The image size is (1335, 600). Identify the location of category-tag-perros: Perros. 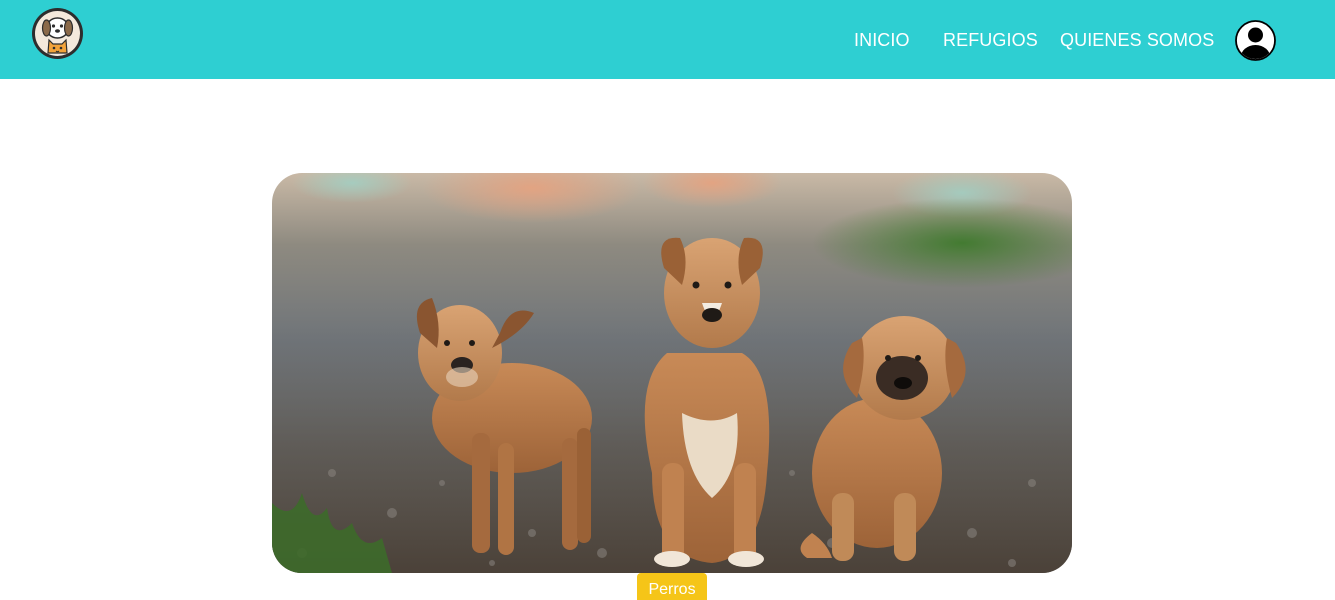
(672, 586).